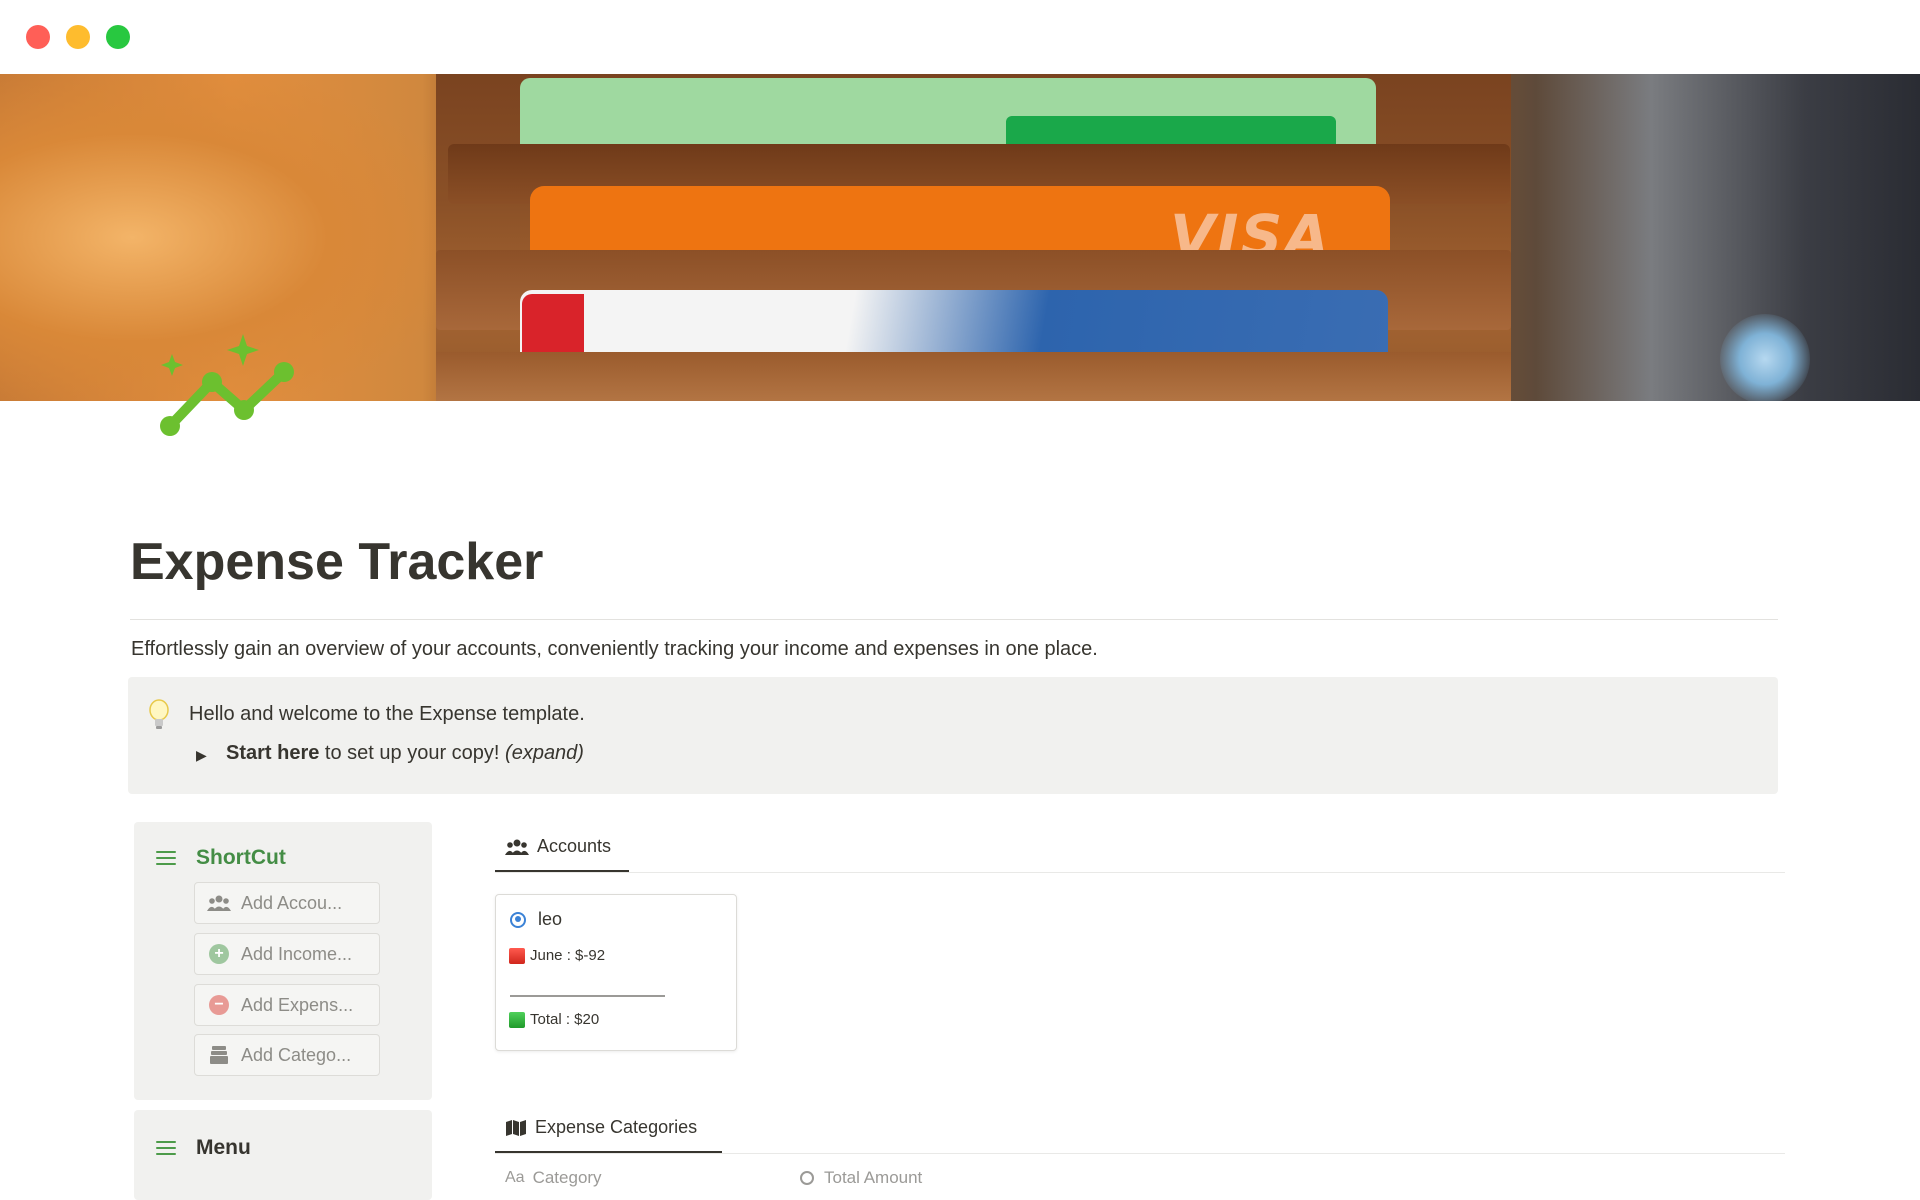 The height and width of the screenshot is (1200, 1920). I want to click on categories-view-divider, so click(1140, 1153).